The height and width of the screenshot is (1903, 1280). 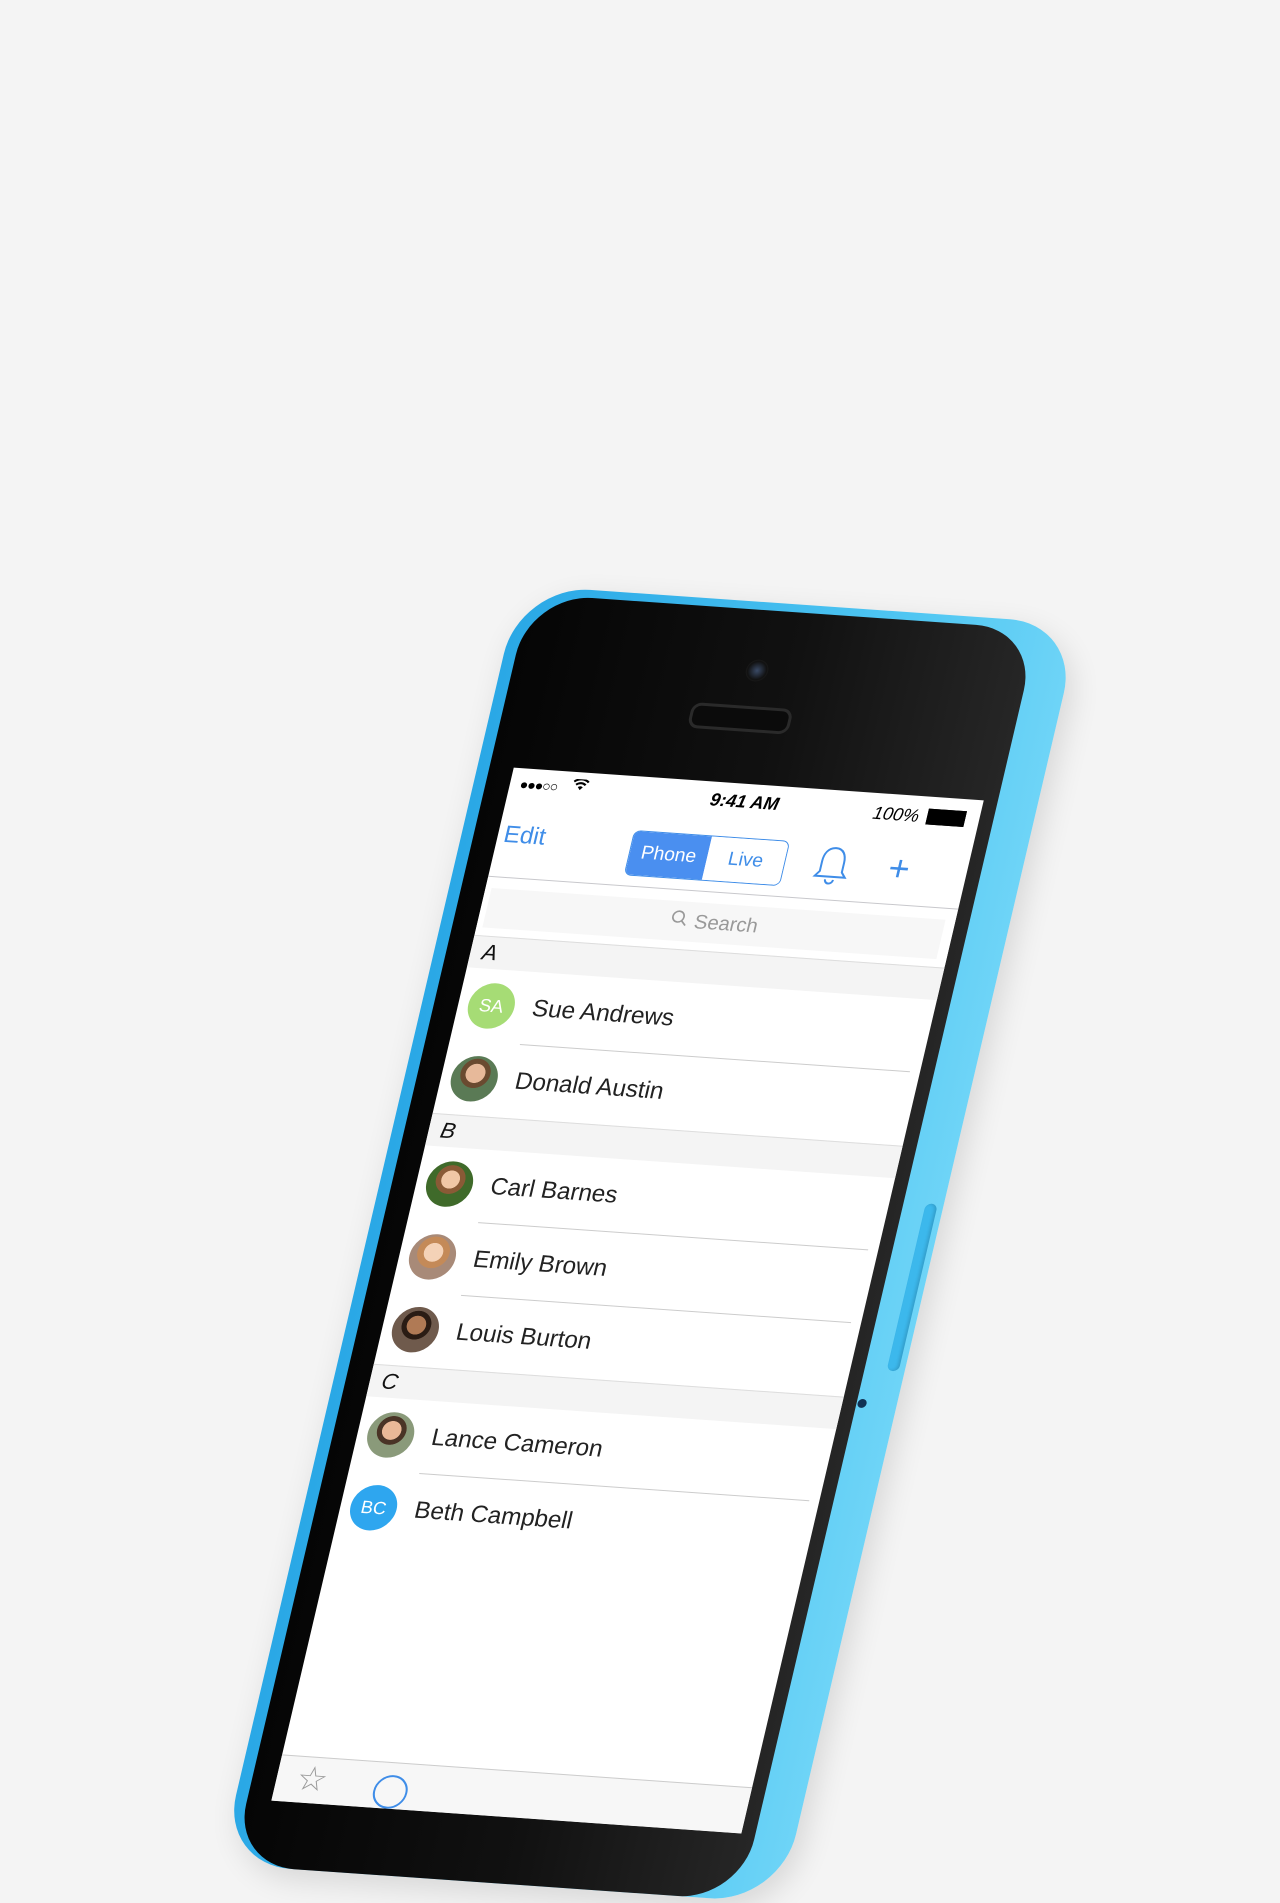 What do you see at coordinates (668, 855) in the screenshot?
I see `segment-phone: Phone` at bounding box center [668, 855].